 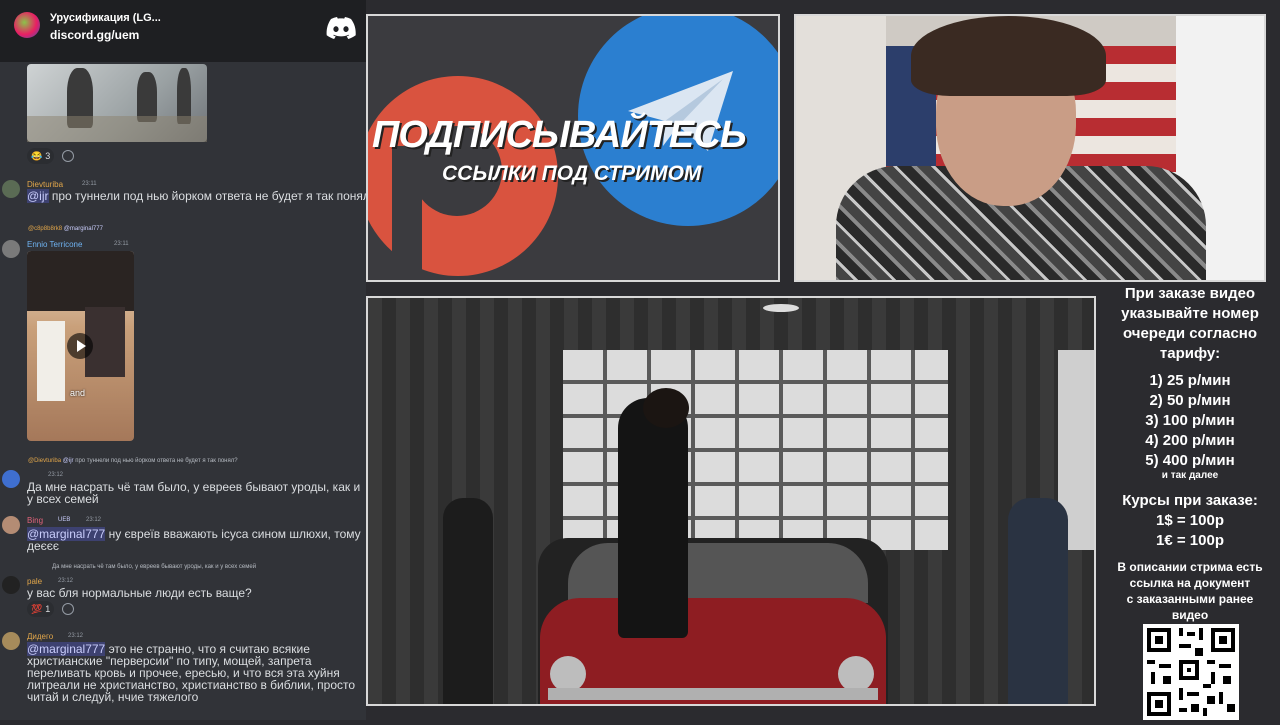 I want to click on qr-code-icon, so click(x=1191, y=672).